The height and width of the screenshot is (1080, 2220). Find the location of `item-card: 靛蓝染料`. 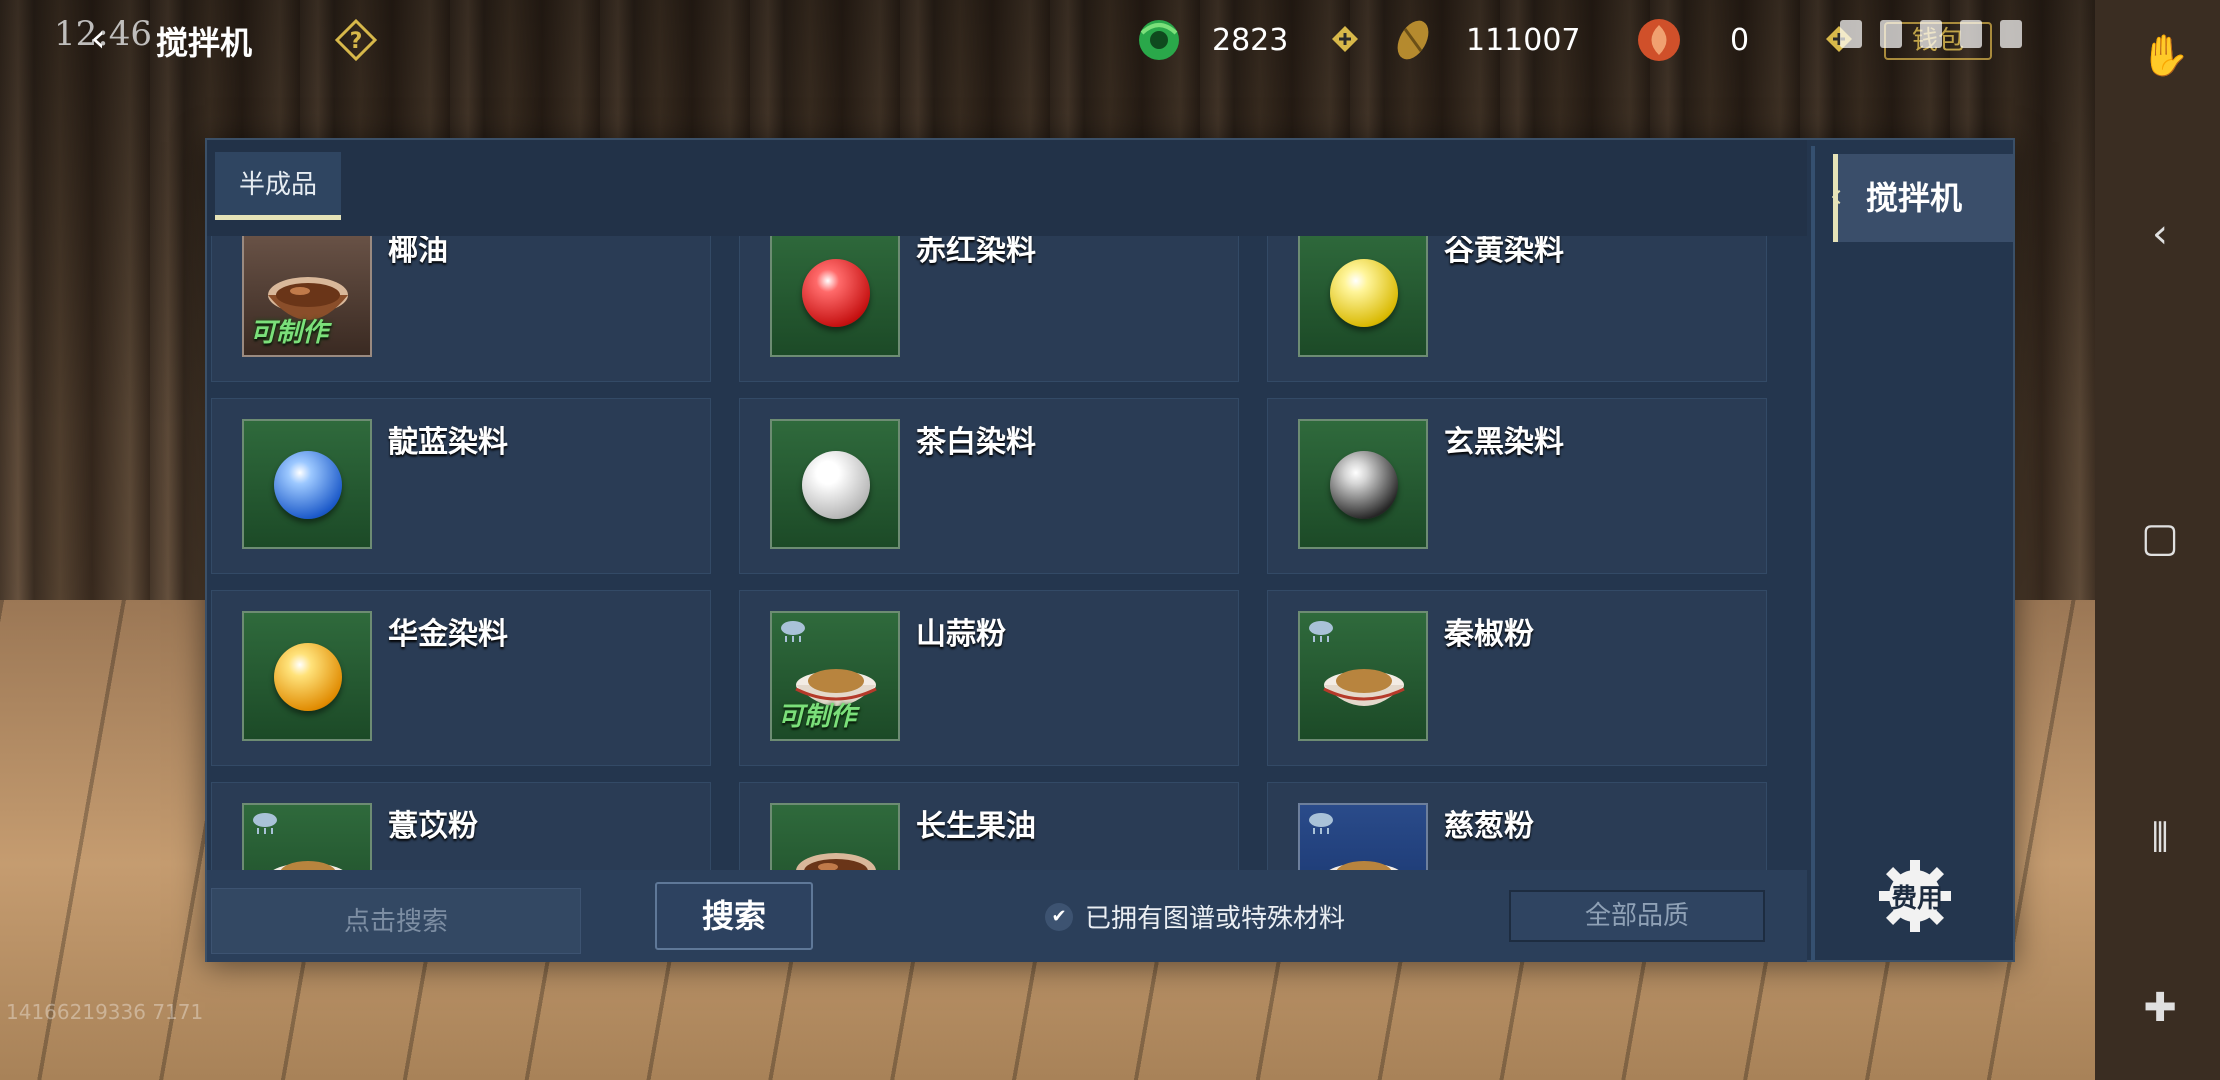

item-card: 靛蓝染料 is located at coordinates (461, 486).